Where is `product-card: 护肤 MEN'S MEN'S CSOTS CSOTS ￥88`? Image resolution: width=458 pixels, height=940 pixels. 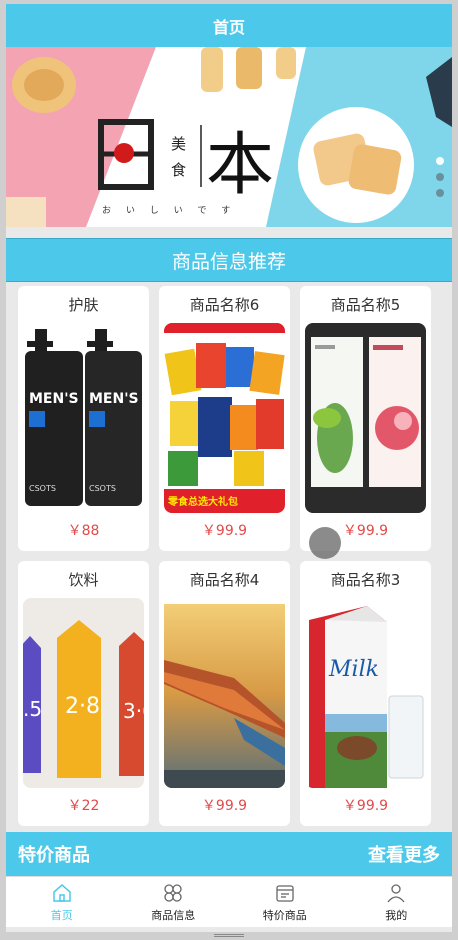
product-card: 护肤 MEN'S MEN'S CSOTS CSOTS ￥88 is located at coordinates (83, 418).